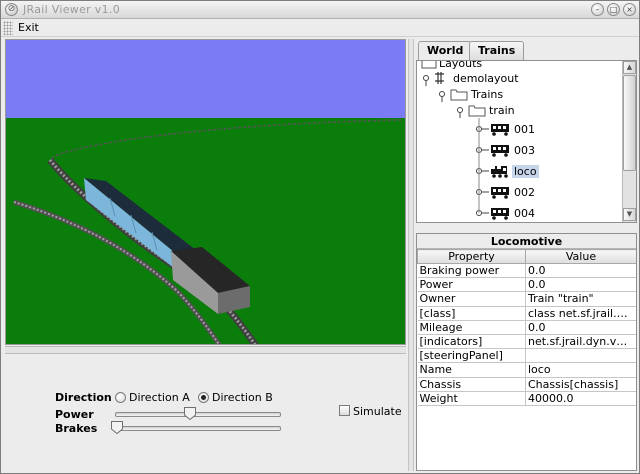 This screenshot has width=640, height=474. I want to click on property-value, so click(580, 356).